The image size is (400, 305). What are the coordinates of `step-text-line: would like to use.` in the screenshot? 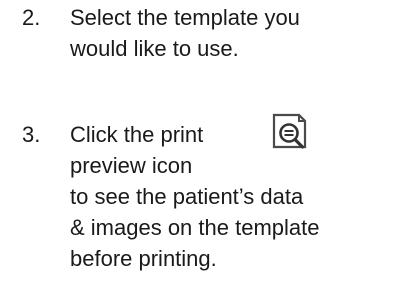 It's located at (154, 48).